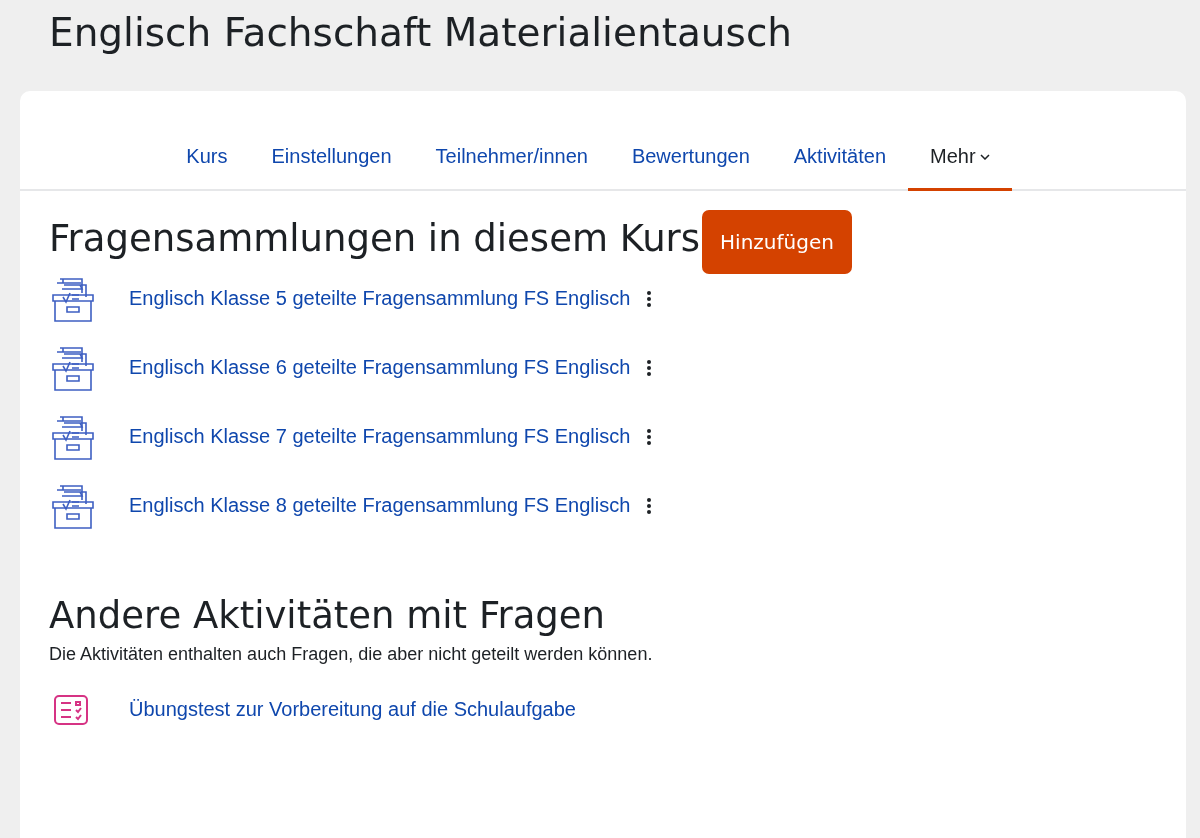  What do you see at coordinates (960, 162) in the screenshot?
I see `nav-tab: Mehr` at bounding box center [960, 162].